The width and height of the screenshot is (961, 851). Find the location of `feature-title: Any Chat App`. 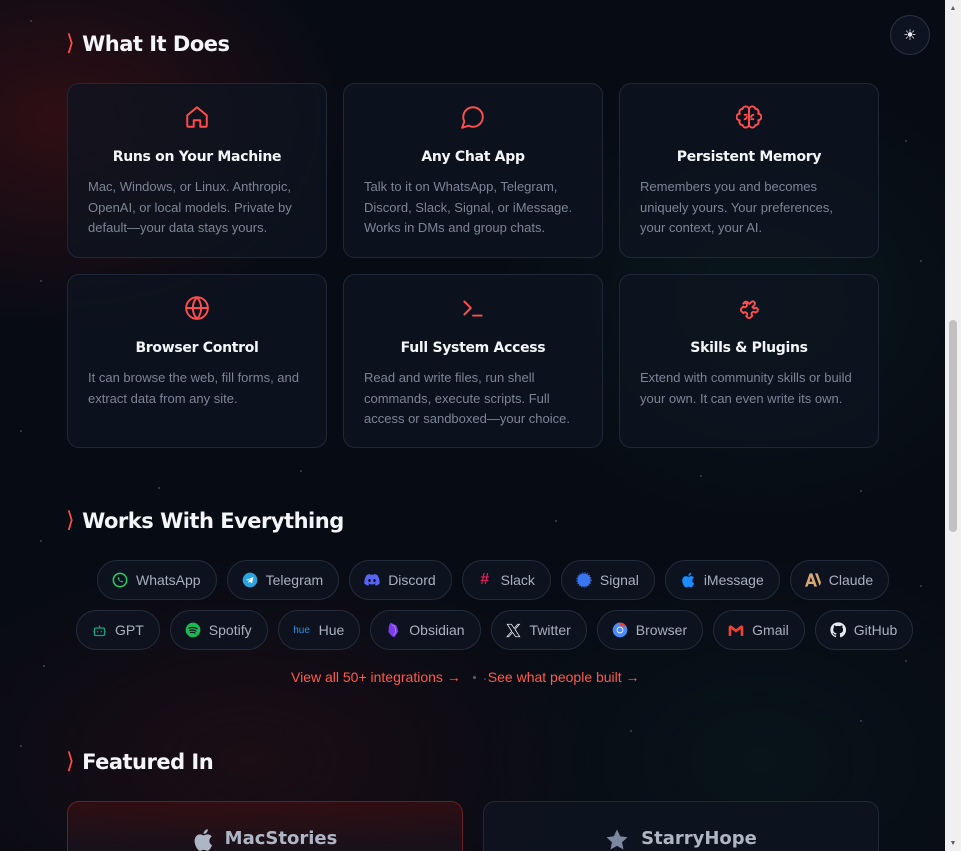

feature-title: Any Chat App is located at coordinates (473, 157).